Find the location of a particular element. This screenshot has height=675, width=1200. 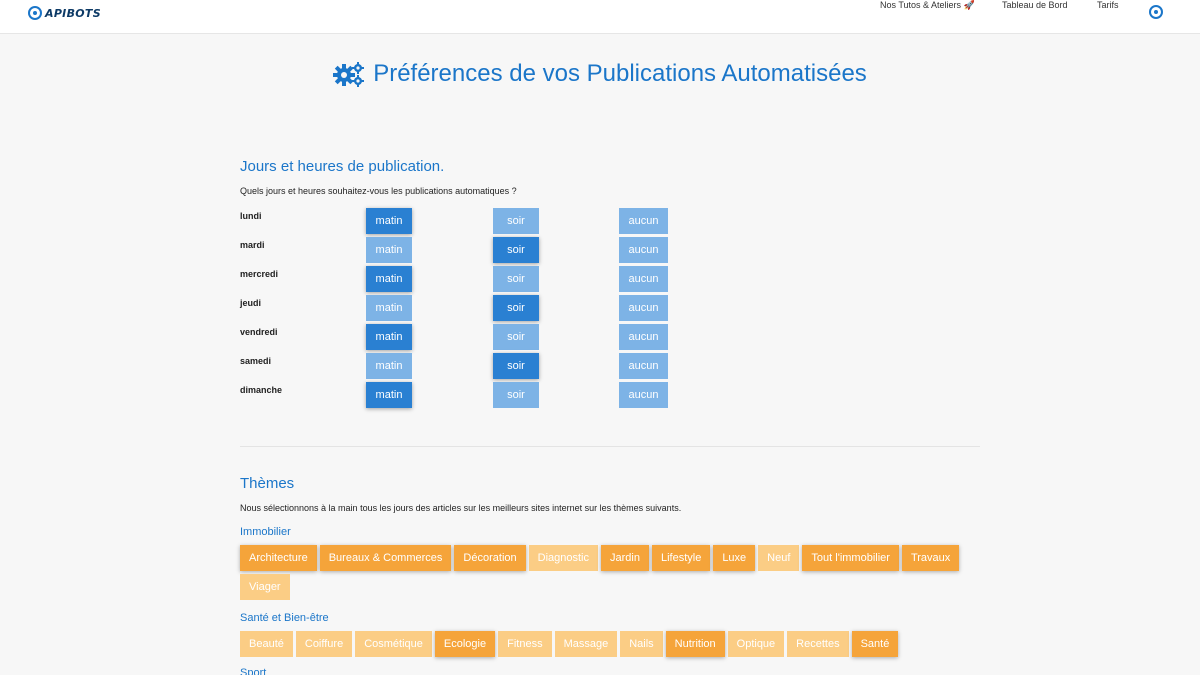

aucun-button-vendredi: aucun is located at coordinates (643, 337).